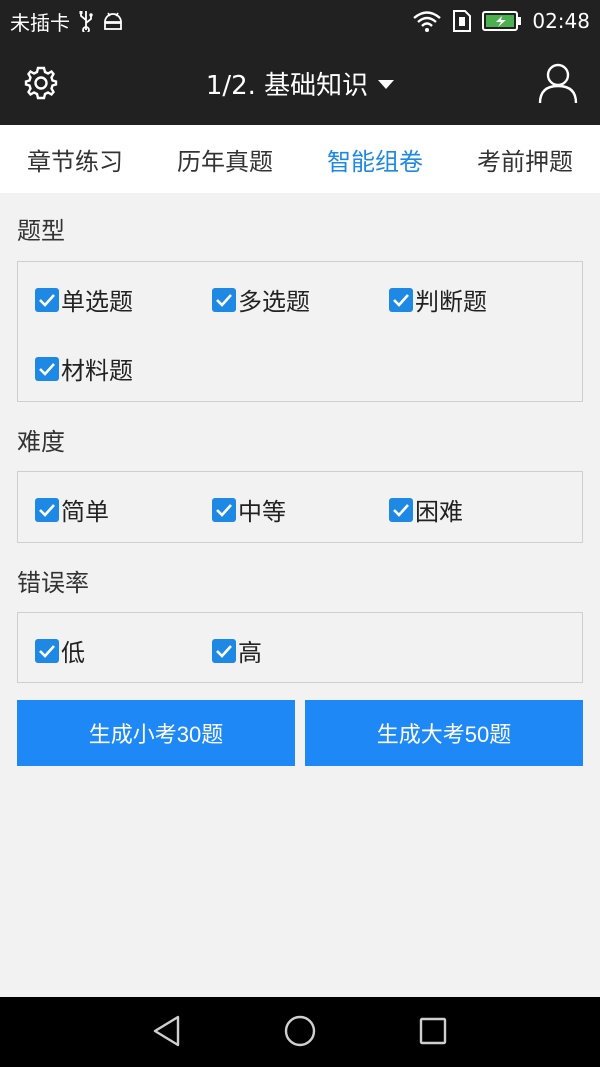  What do you see at coordinates (250, 653) in the screenshot?
I see `checkbox-label: 高` at bounding box center [250, 653].